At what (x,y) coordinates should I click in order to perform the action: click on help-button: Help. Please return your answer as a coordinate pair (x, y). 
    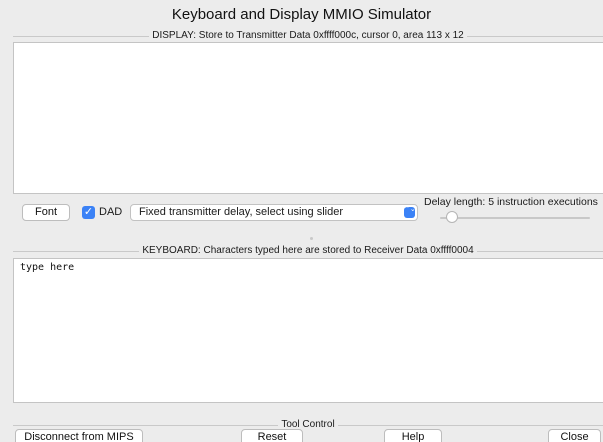
    Looking at the image, I should click on (413, 435).